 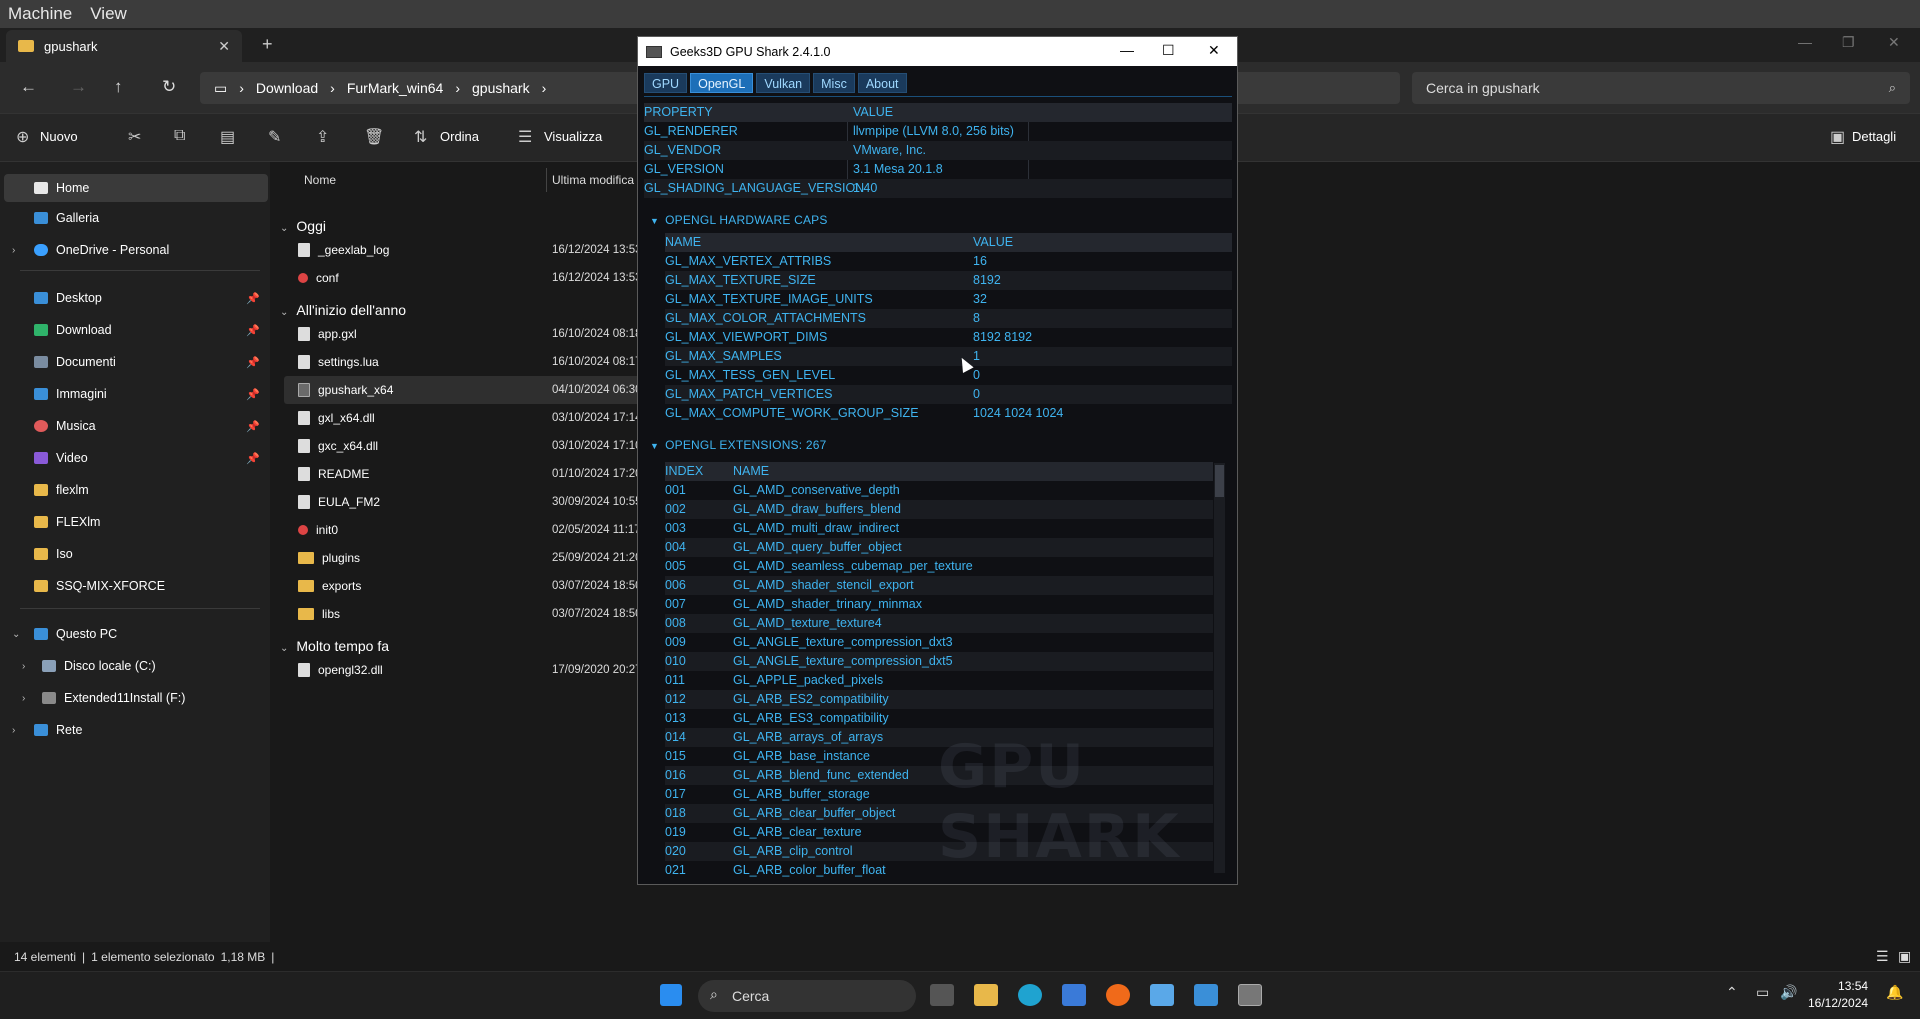 I want to click on photos-icon, so click(x=1206, y=995).